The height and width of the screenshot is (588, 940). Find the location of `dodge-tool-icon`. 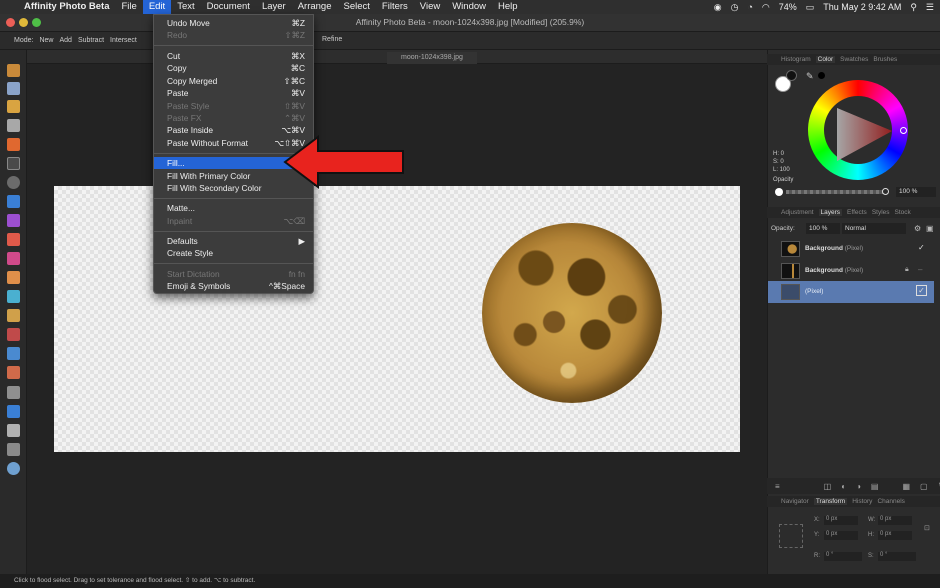

dodge-tool-icon is located at coordinates (13, 296).